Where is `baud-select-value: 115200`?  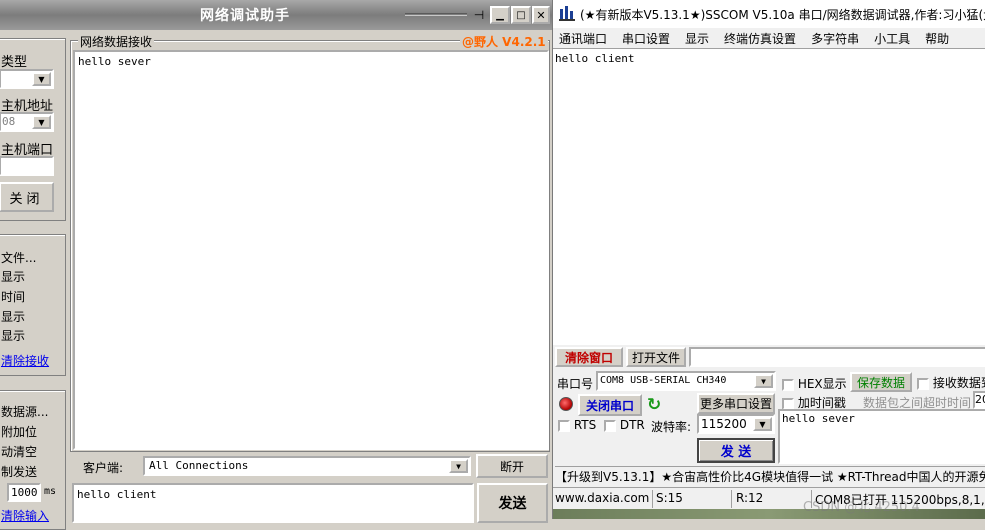 baud-select-value: 115200 is located at coordinates (724, 424).